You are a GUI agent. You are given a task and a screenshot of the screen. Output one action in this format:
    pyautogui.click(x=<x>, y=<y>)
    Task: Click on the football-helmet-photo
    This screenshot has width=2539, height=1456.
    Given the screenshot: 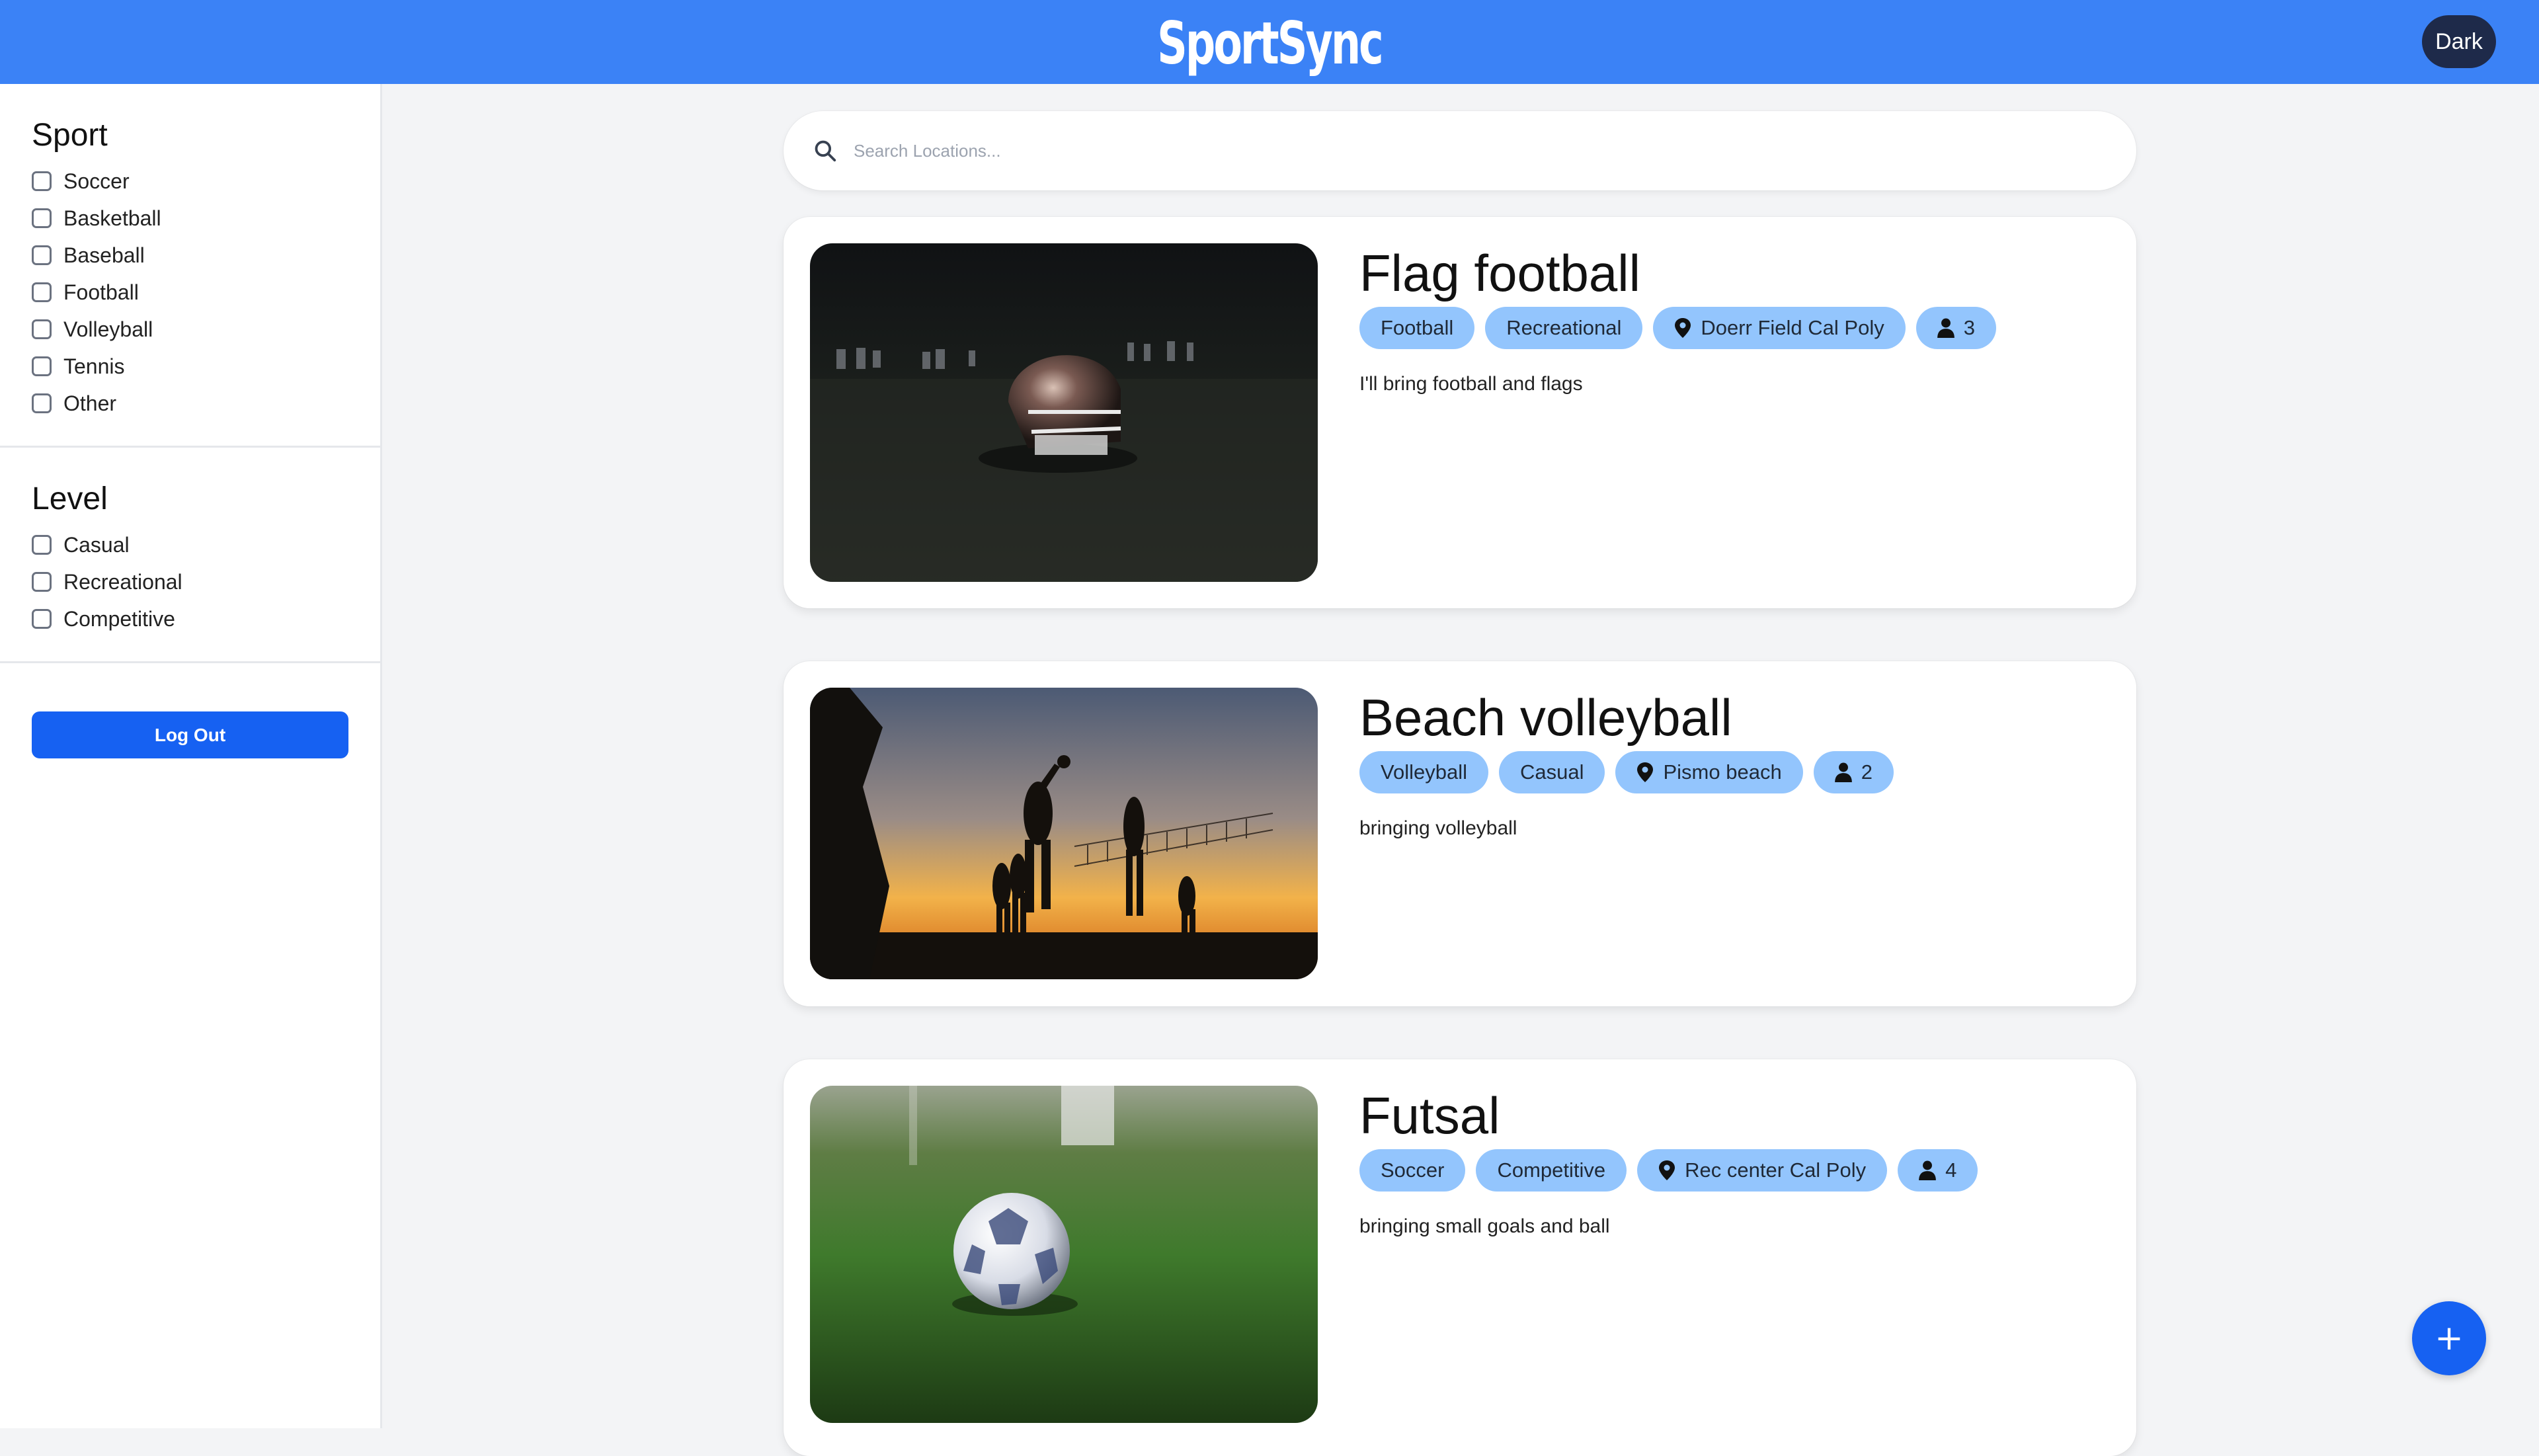 What is the action you would take?
    pyautogui.click(x=1064, y=412)
    